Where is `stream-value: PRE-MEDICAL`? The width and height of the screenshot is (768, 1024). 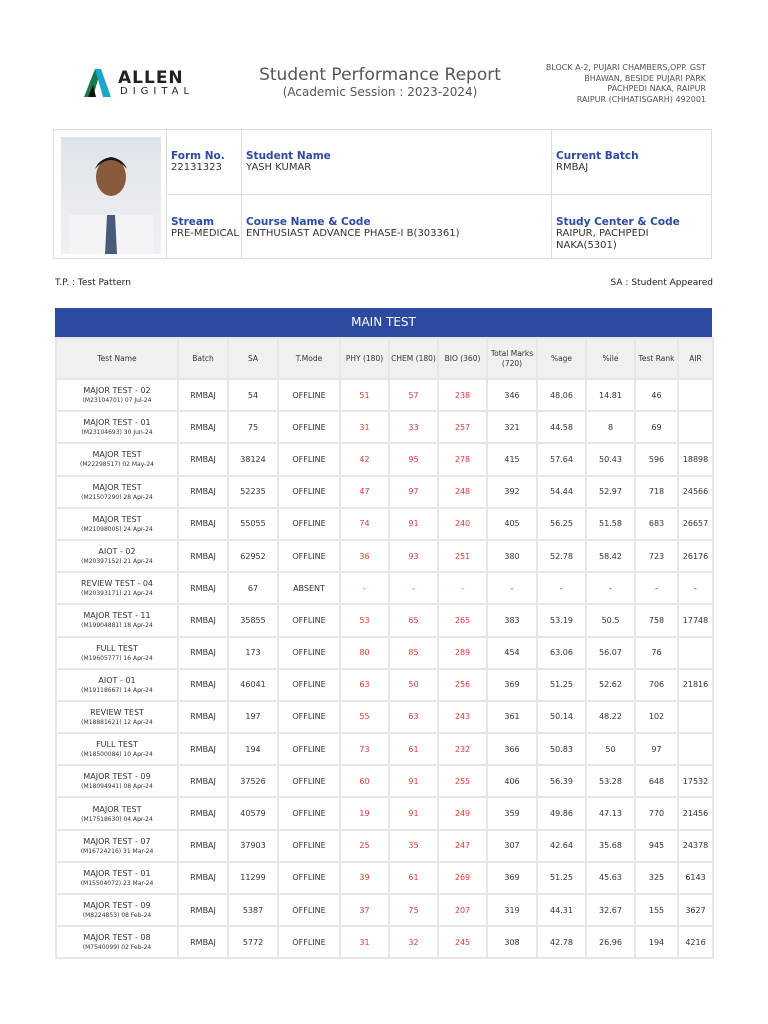
stream-value: PRE-MEDICAL is located at coordinates (205, 233).